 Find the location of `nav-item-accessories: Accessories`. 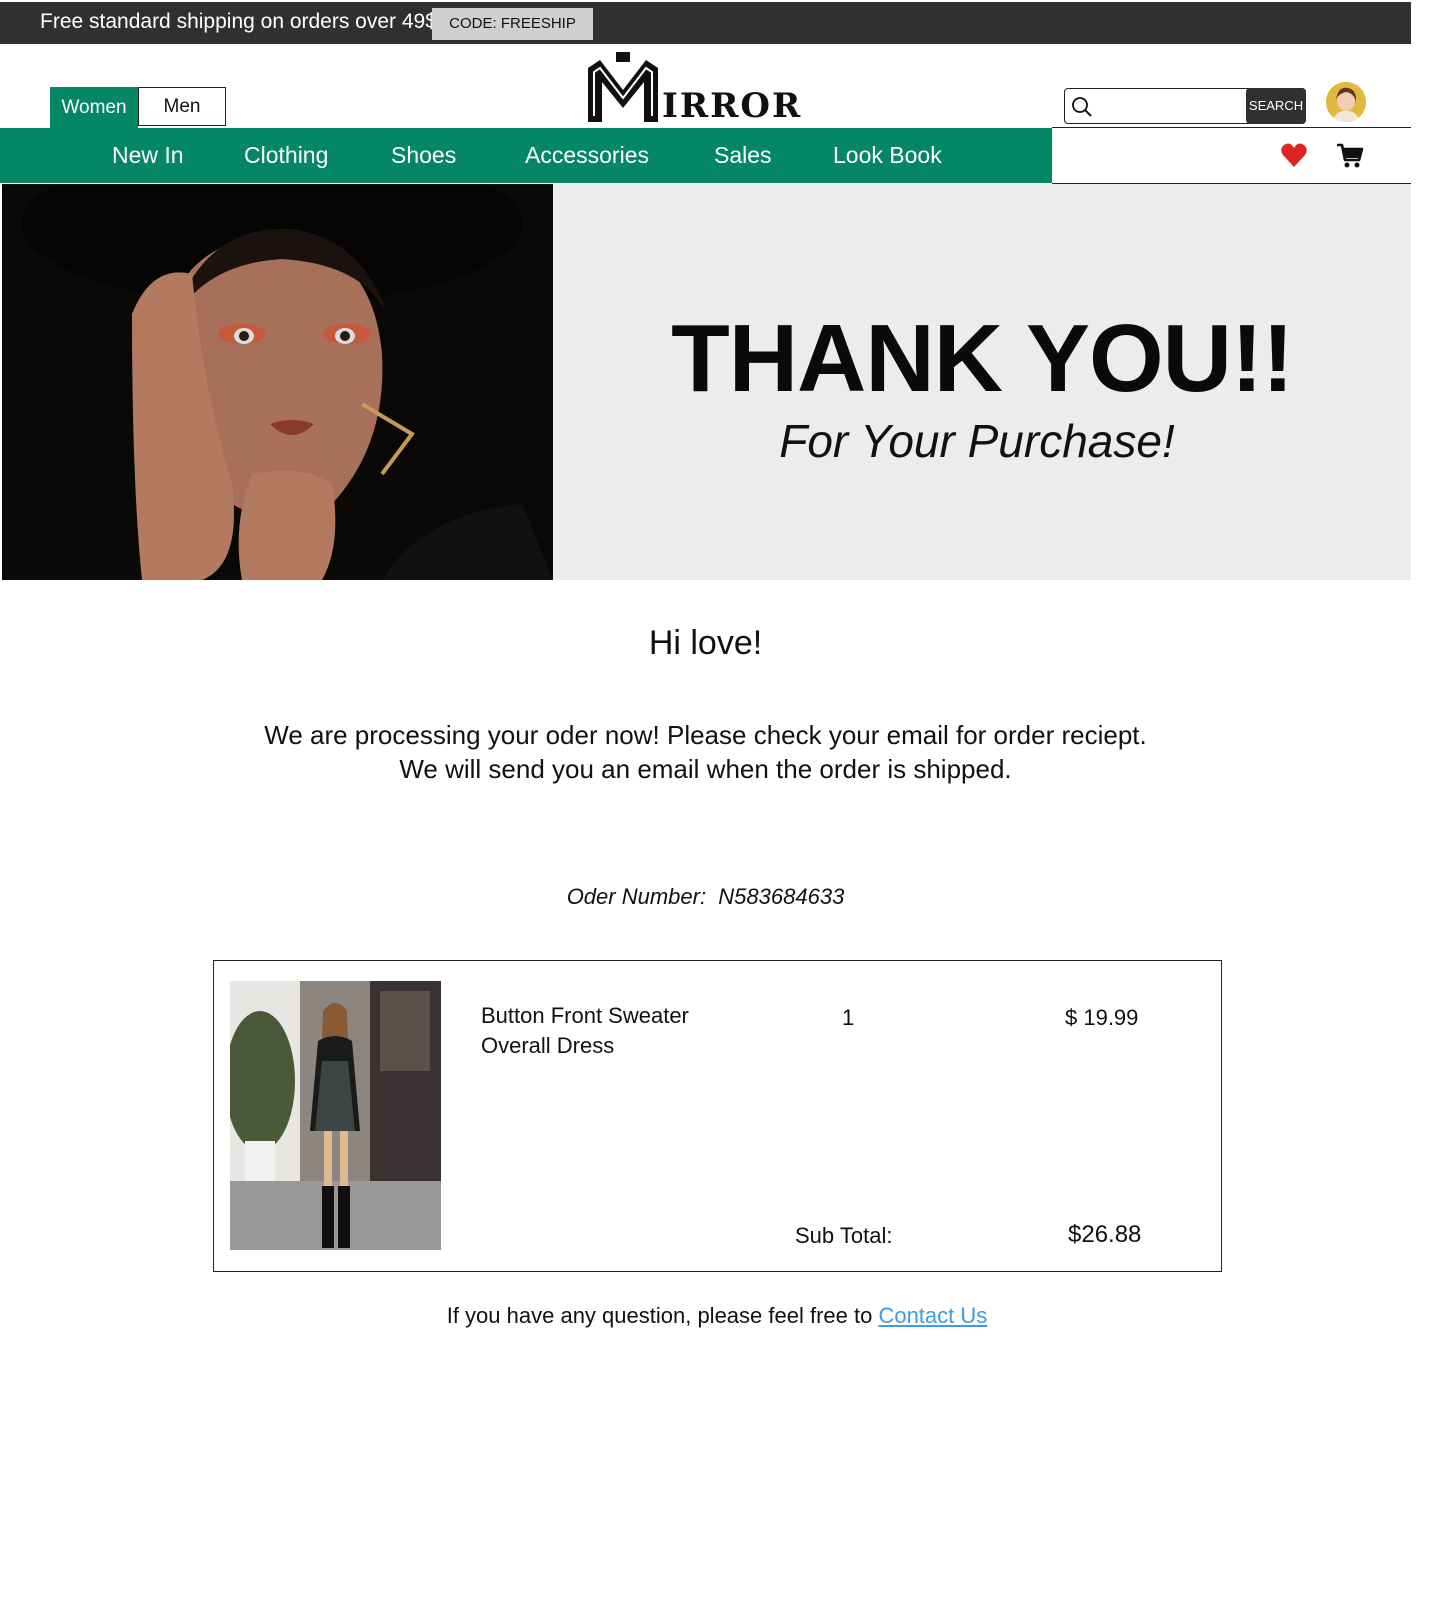

nav-item-accessories: Accessories is located at coordinates (587, 155).